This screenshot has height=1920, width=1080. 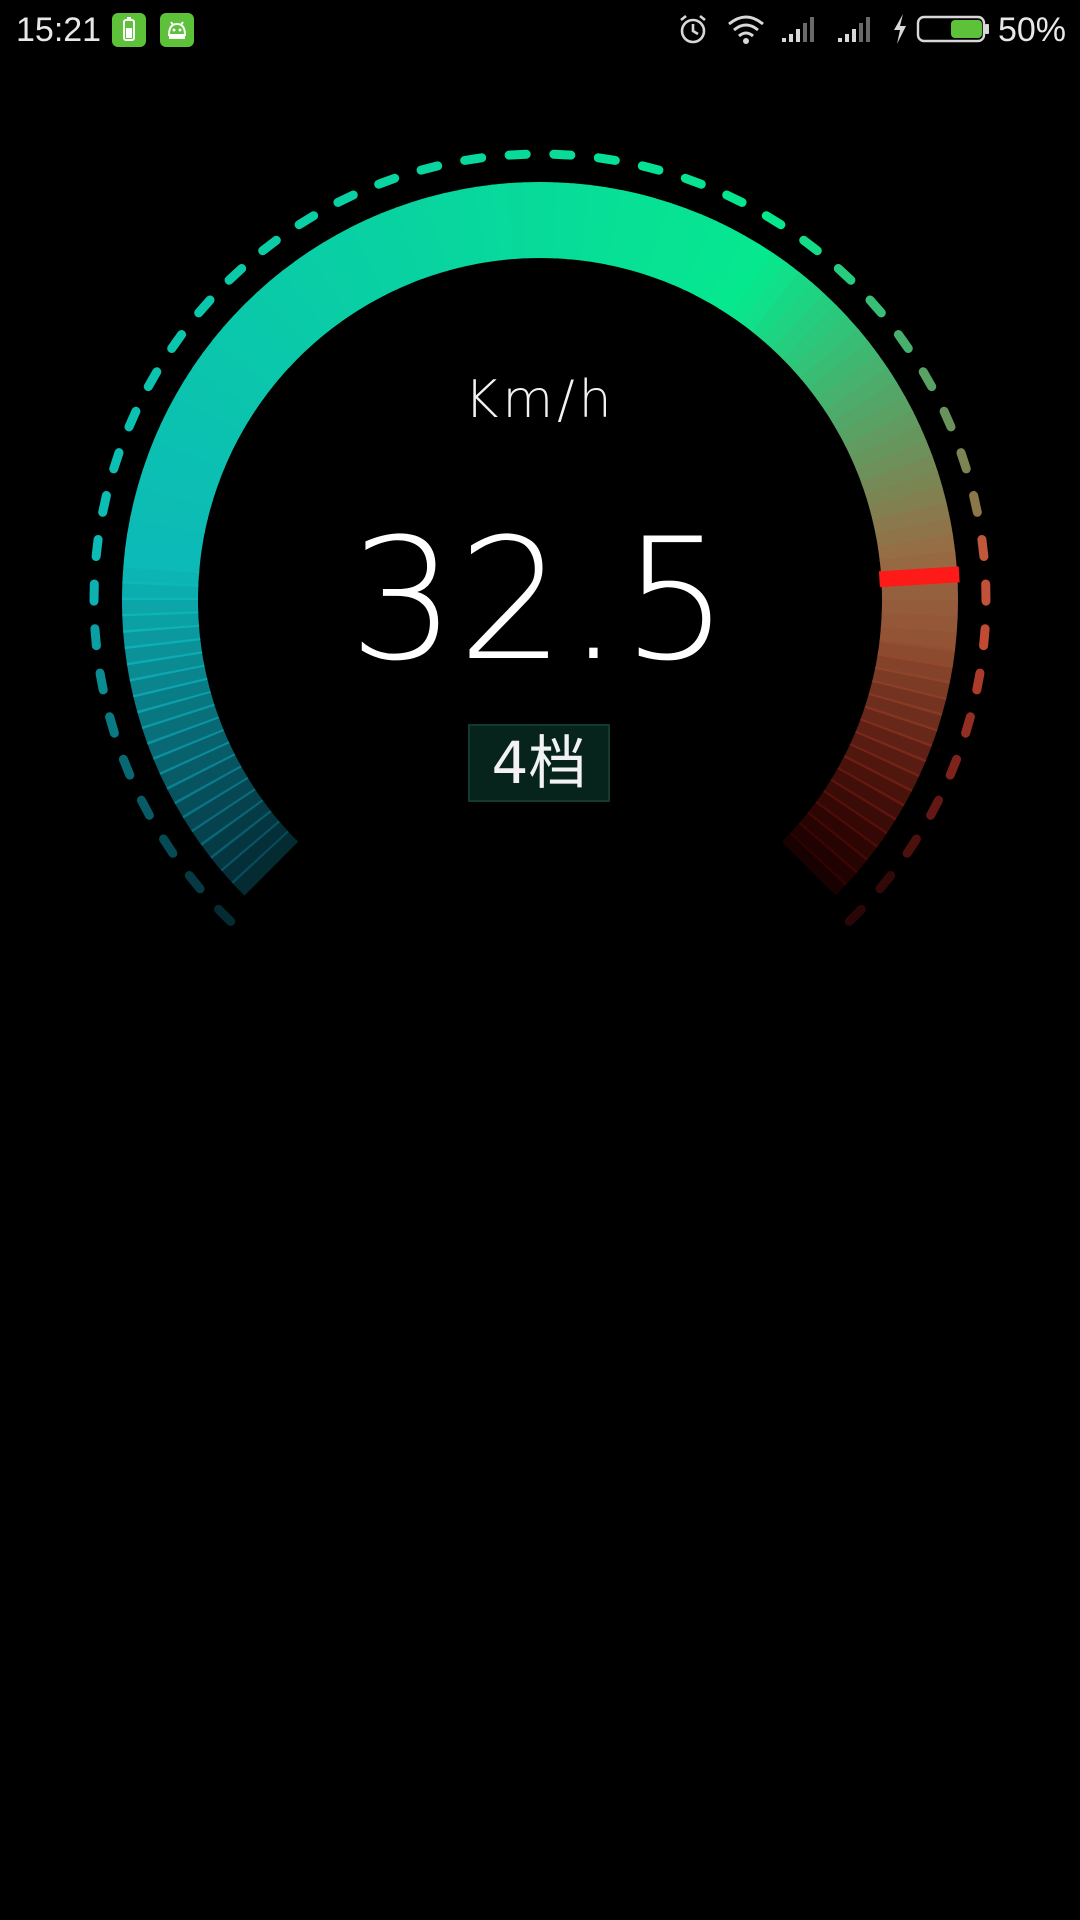 What do you see at coordinates (919, 577) in the screenshot?
I see `speed-marker` at bounding box center [919, 577].